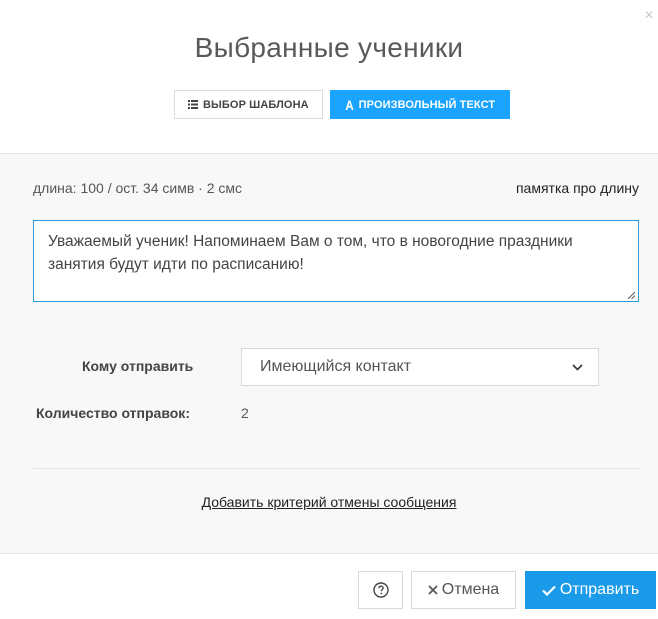  I want to click on add-cancel-criterion-link: Добавить критерий отмены сообщения, so click(329, 502).